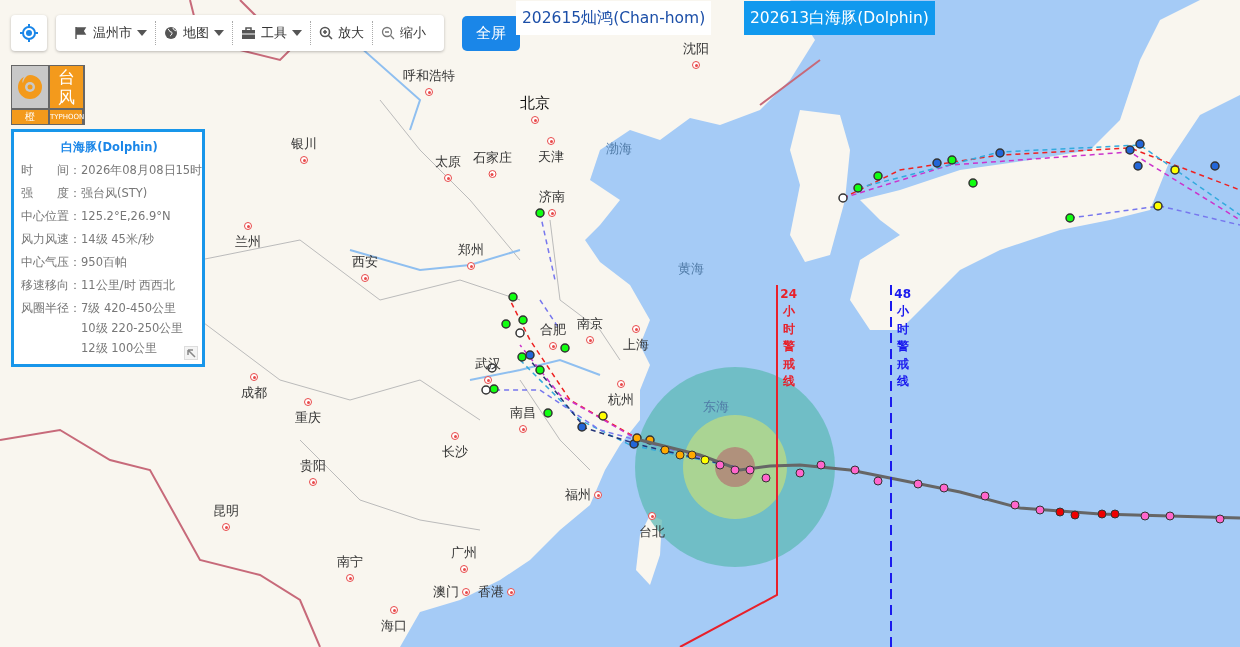  What do you see at coordinates (51, 239) in the screenshot?
I see `info-label: 风力风速：` at bounding box center [51, 239].